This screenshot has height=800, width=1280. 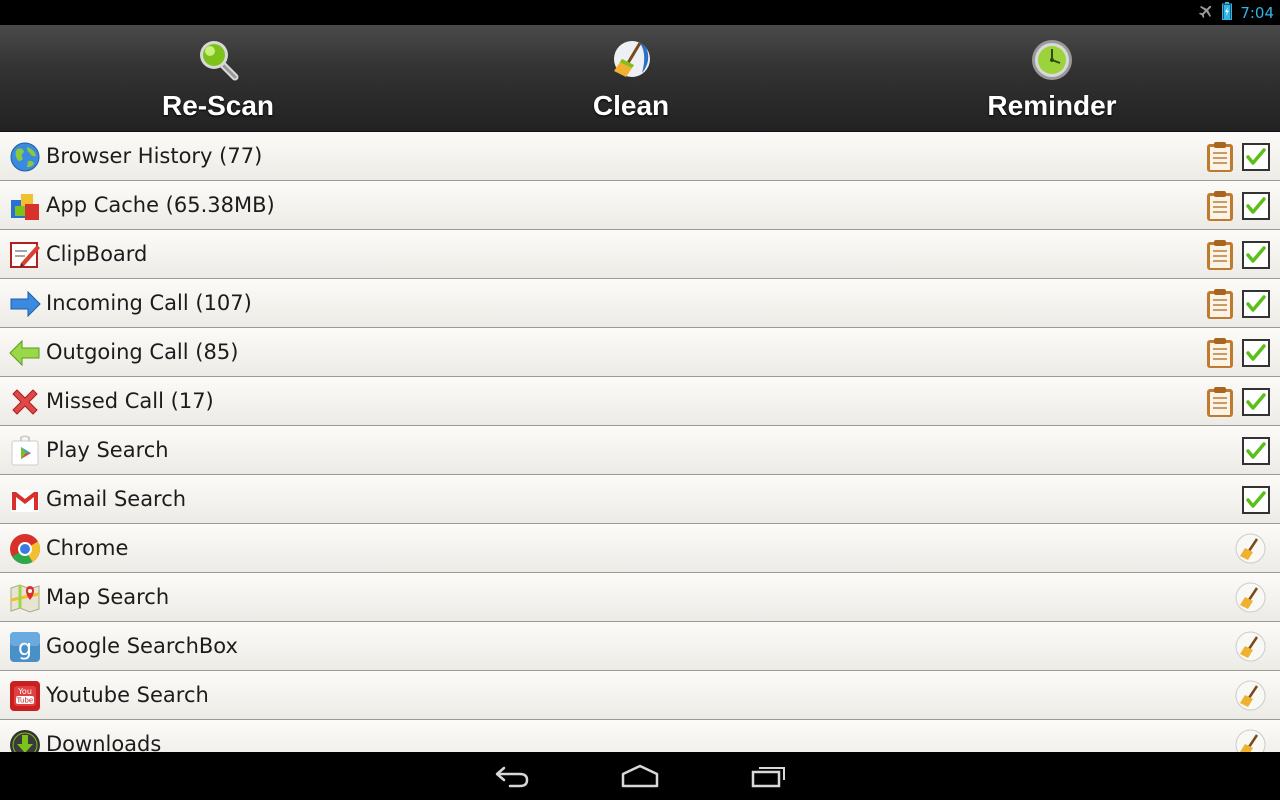 I want to click on battery-charging-icon, so click(x=1227, y=12).